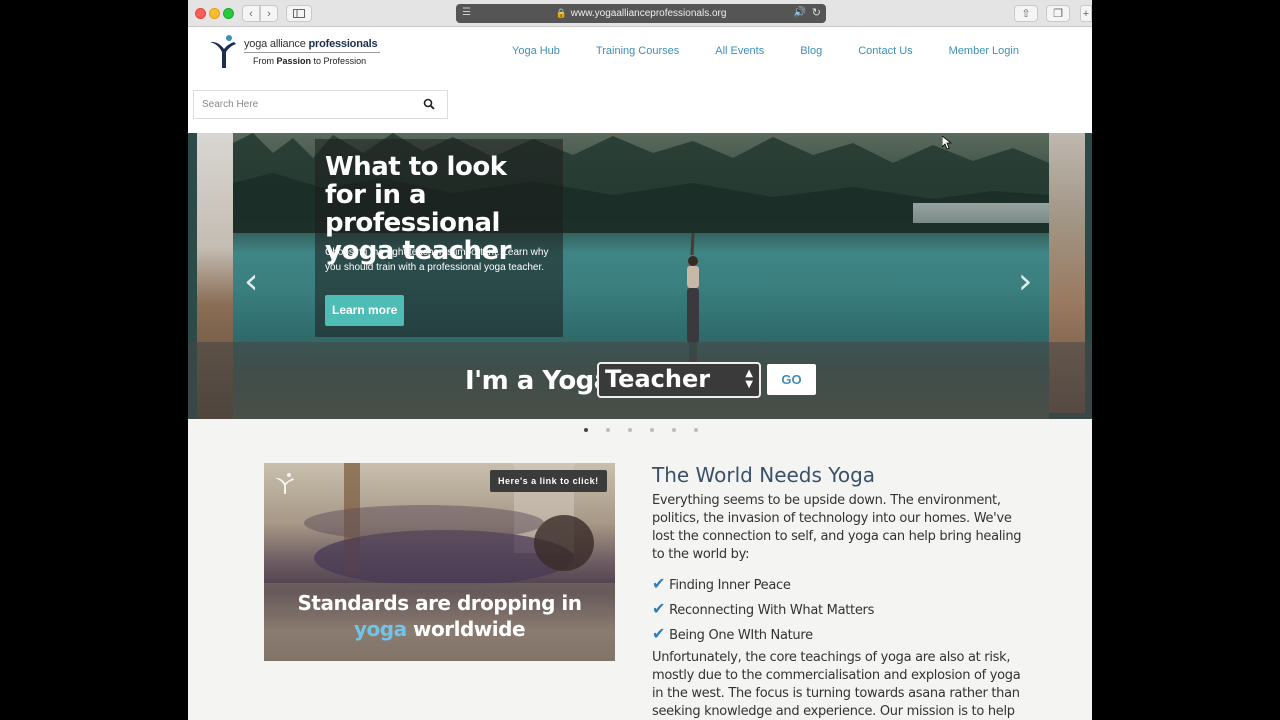 Image resolution: width=1280 pixels, height=720 pixels. I want to click on section-title: The World Needs Yoga, so click(764, 475).